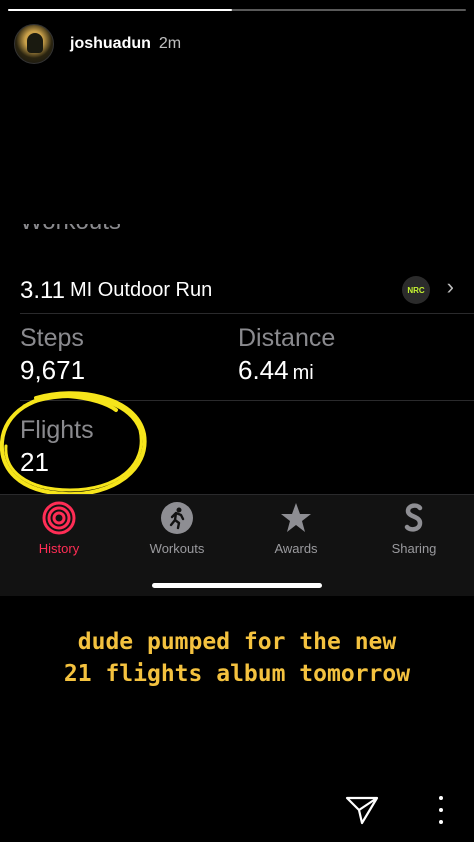 Image resolution: width=474 pixels, height=842 pixels. I want to click on story-progress-fill, so click(120, 10).